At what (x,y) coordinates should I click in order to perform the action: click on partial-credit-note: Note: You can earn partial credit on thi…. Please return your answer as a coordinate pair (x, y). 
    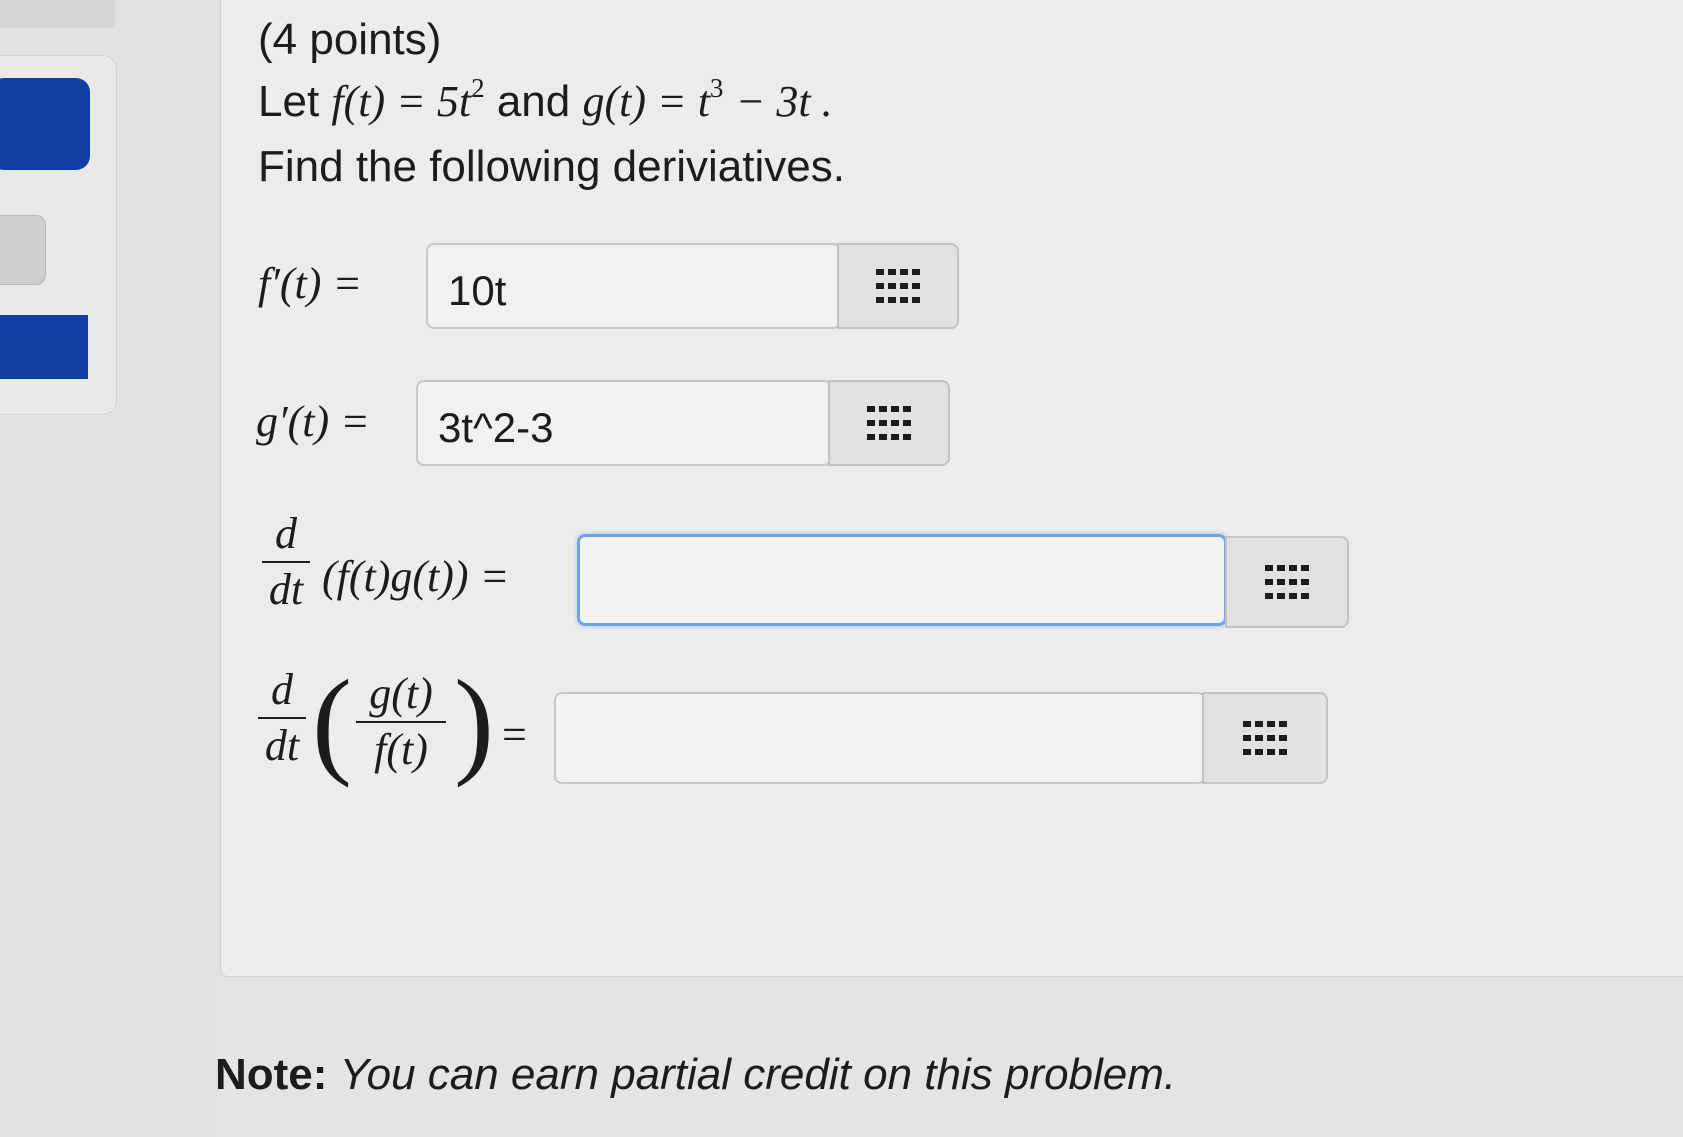
    Looking at the image, I should click on (695, 1075).